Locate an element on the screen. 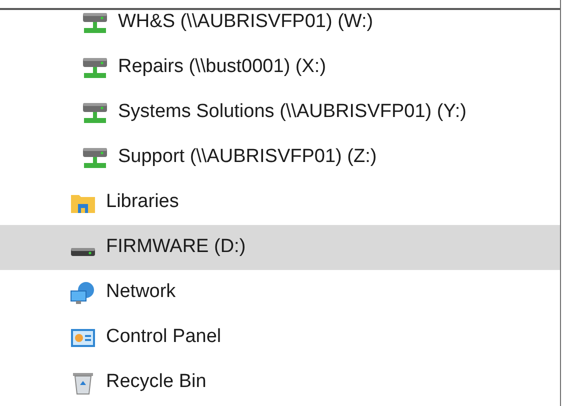  globe-monitor-icon is located at coordinates (83, 292).